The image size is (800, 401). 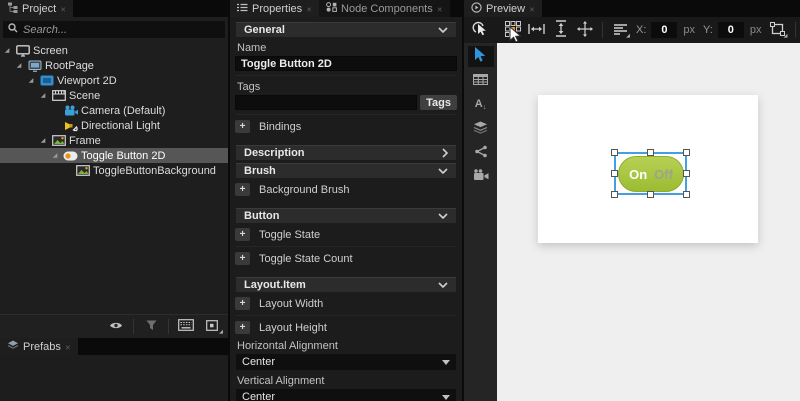 I want to click on tree-item-camera: Camera (Default), so click(x=114, y=110).